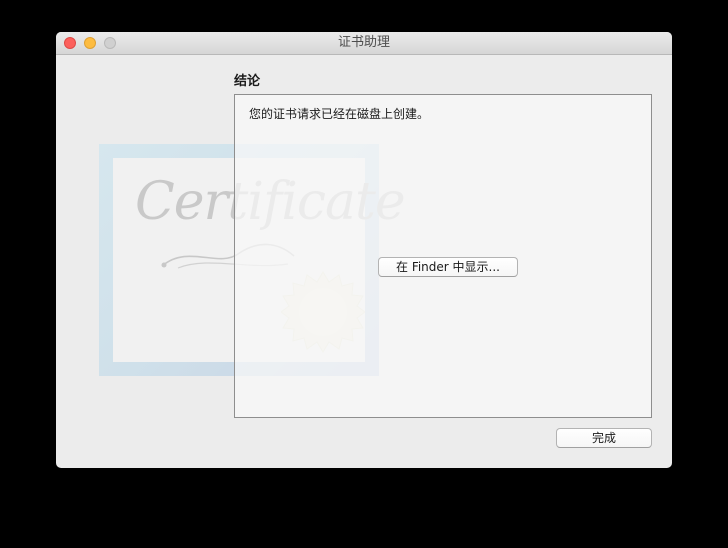  Describe the element at coordinates (247, 81) in the screenshot. I see `section-heading: 结论` at that location.